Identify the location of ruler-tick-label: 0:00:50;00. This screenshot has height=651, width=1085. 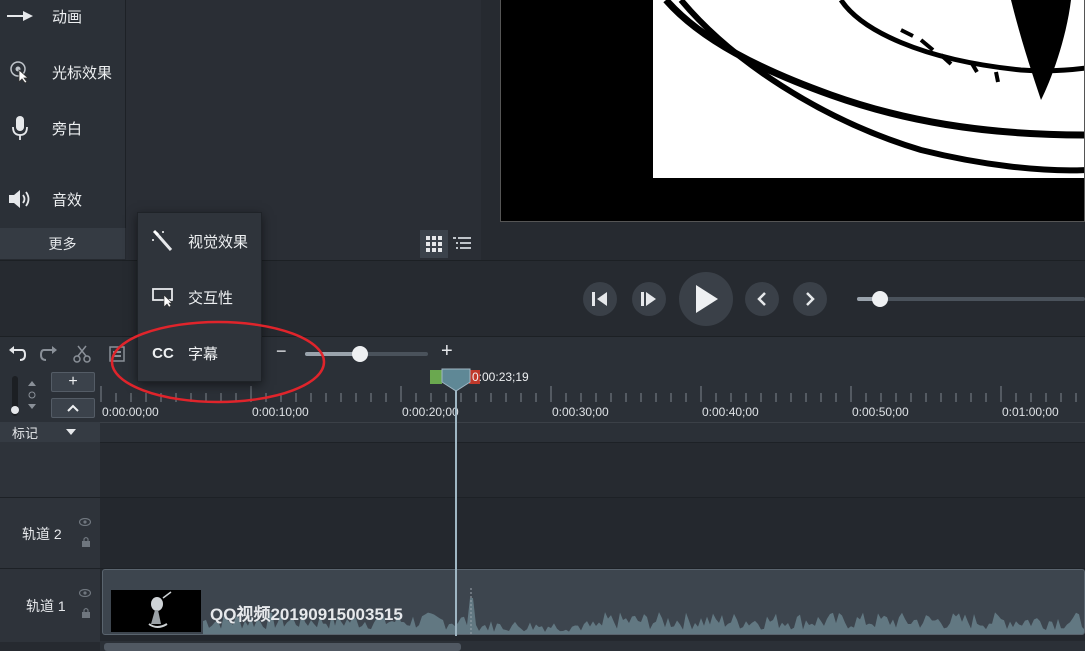
(880, 412).